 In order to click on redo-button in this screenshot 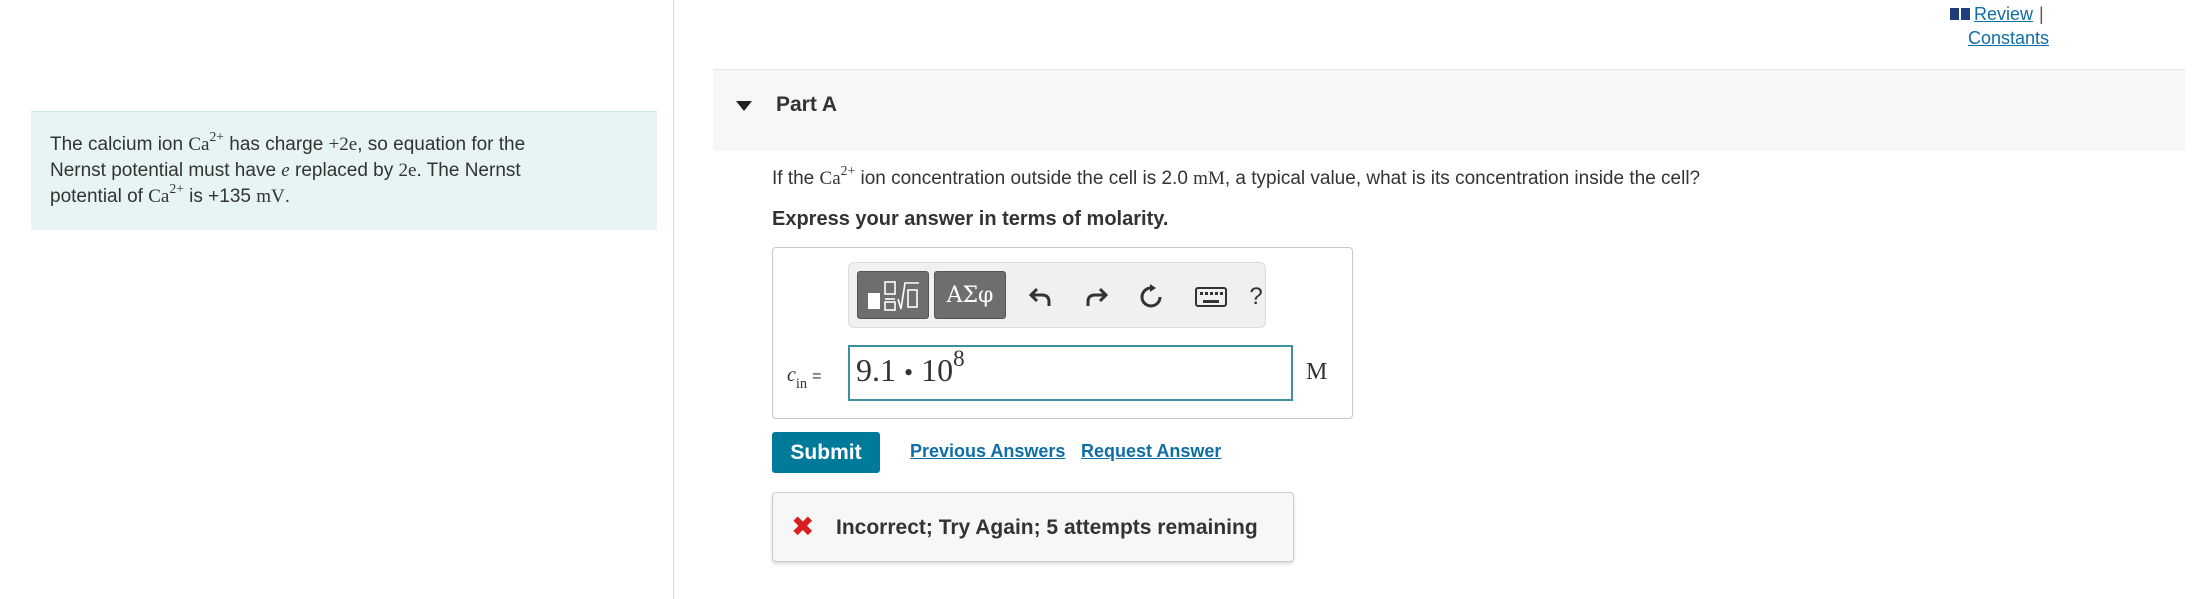, I will do `click(1096, 297)`.